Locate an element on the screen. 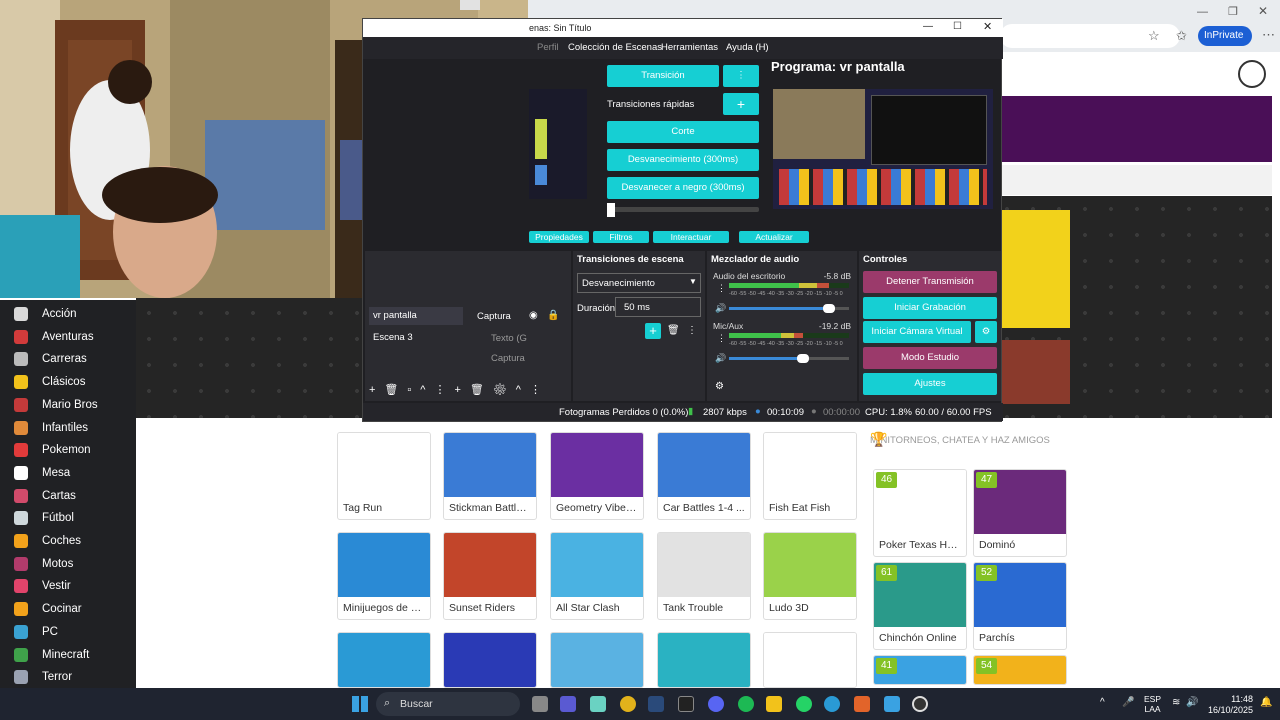  scene-item: Escena 3 is located at coordinates (393, 337).